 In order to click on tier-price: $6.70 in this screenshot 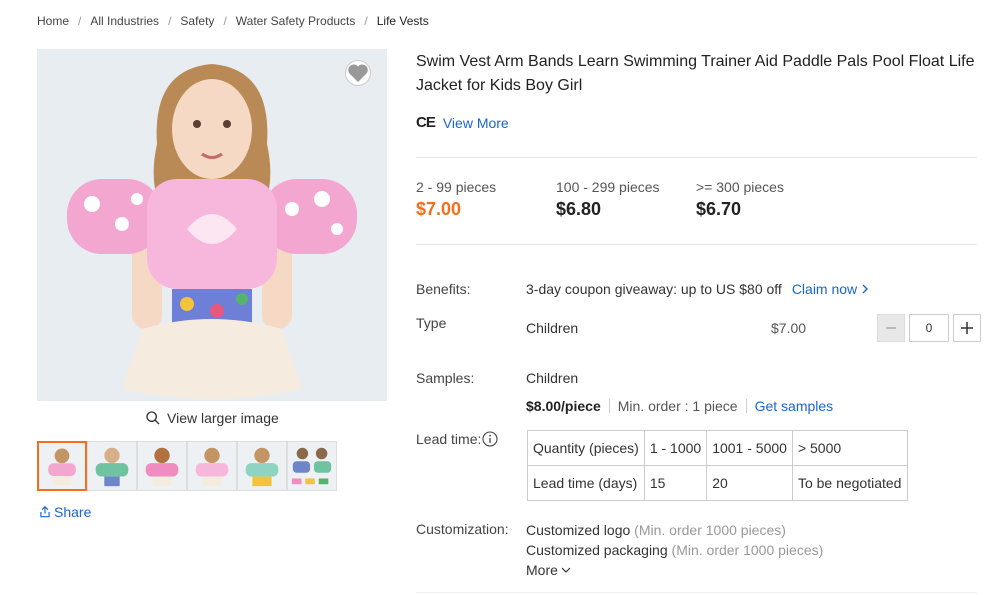, I will do `click(719, 209)`.